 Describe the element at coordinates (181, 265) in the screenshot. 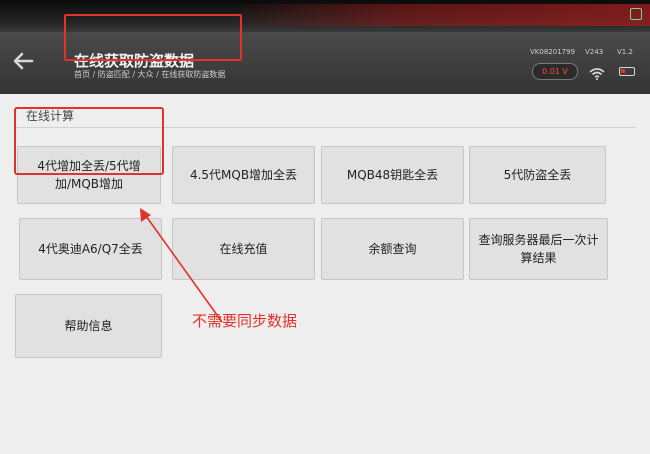

I see `annotation-arrow-icon` at that location.